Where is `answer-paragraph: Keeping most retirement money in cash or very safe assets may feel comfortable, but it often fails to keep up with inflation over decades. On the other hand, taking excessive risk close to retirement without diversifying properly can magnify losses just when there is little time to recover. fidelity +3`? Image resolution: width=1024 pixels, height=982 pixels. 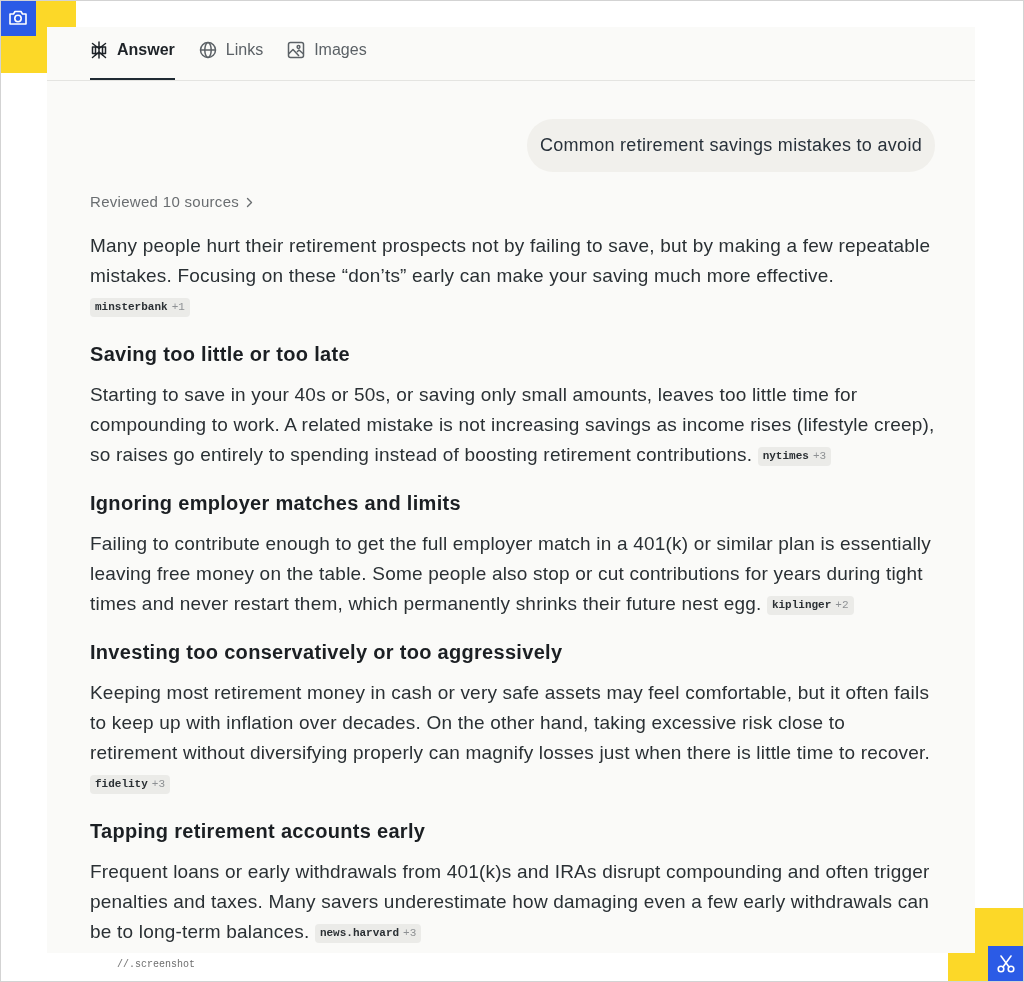
answer-paragraph: Keeping most retirement money in cash or very safe assets may feel comfortable, but it often fails to keep up with inflation over decades. On the other hand, taking excessive risk close to retirement without diversifying properly can magnify losses just when there is little time to recover. fidelity +3 is located at coordinates (512, 738).